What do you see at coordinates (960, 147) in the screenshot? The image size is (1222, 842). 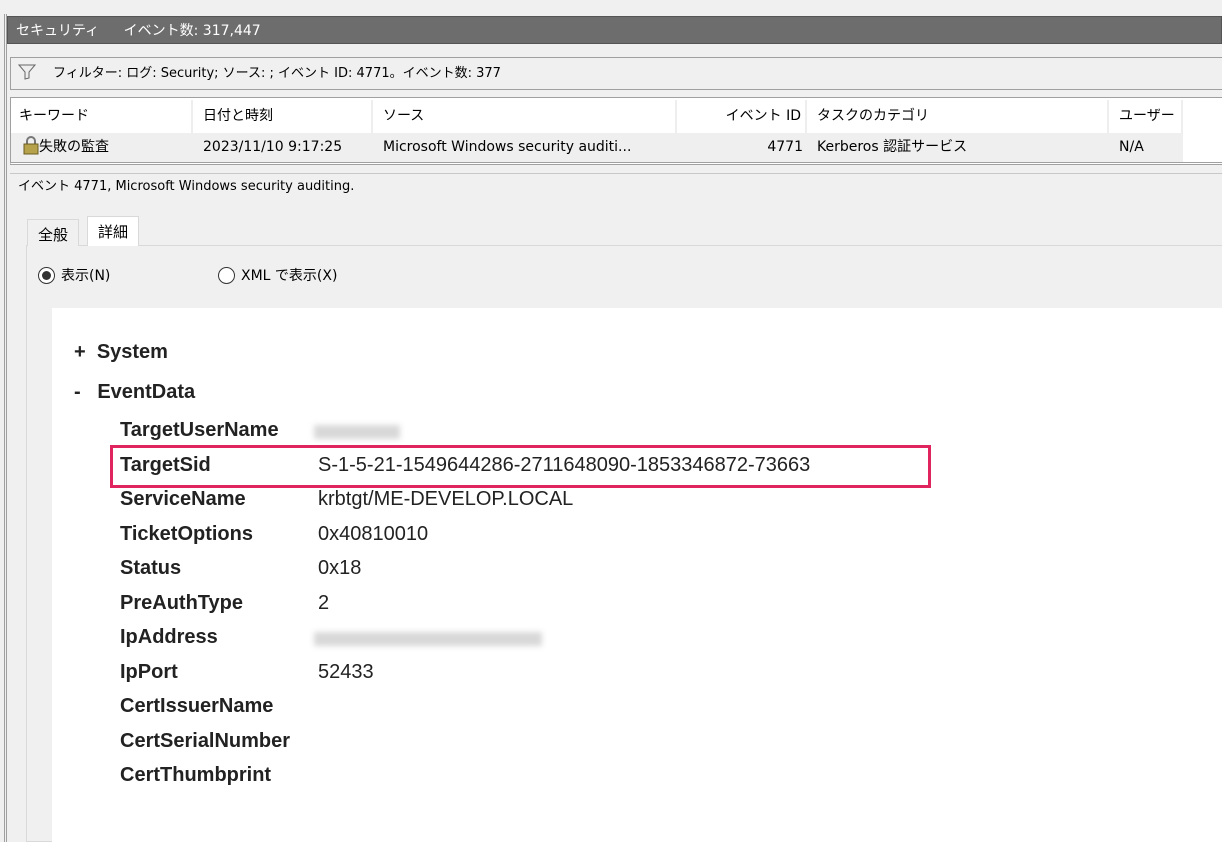 I see `task-category-cell: Kerberos 認証サービス` at bounding box center [960, 147].